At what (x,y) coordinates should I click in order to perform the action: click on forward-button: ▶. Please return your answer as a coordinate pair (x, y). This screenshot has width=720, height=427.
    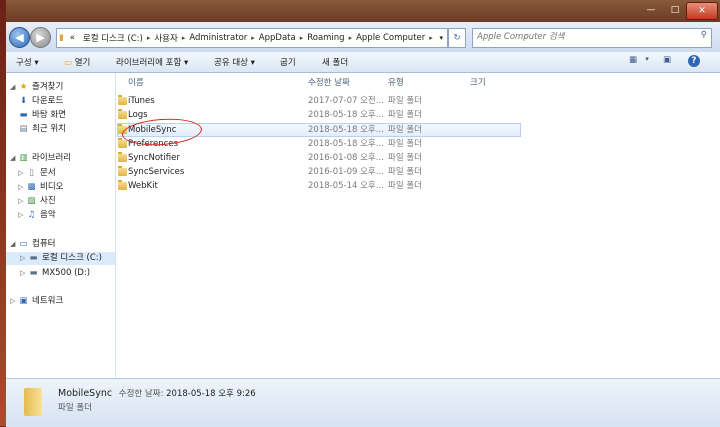
    Looking at the image, I should click on (40, 37).